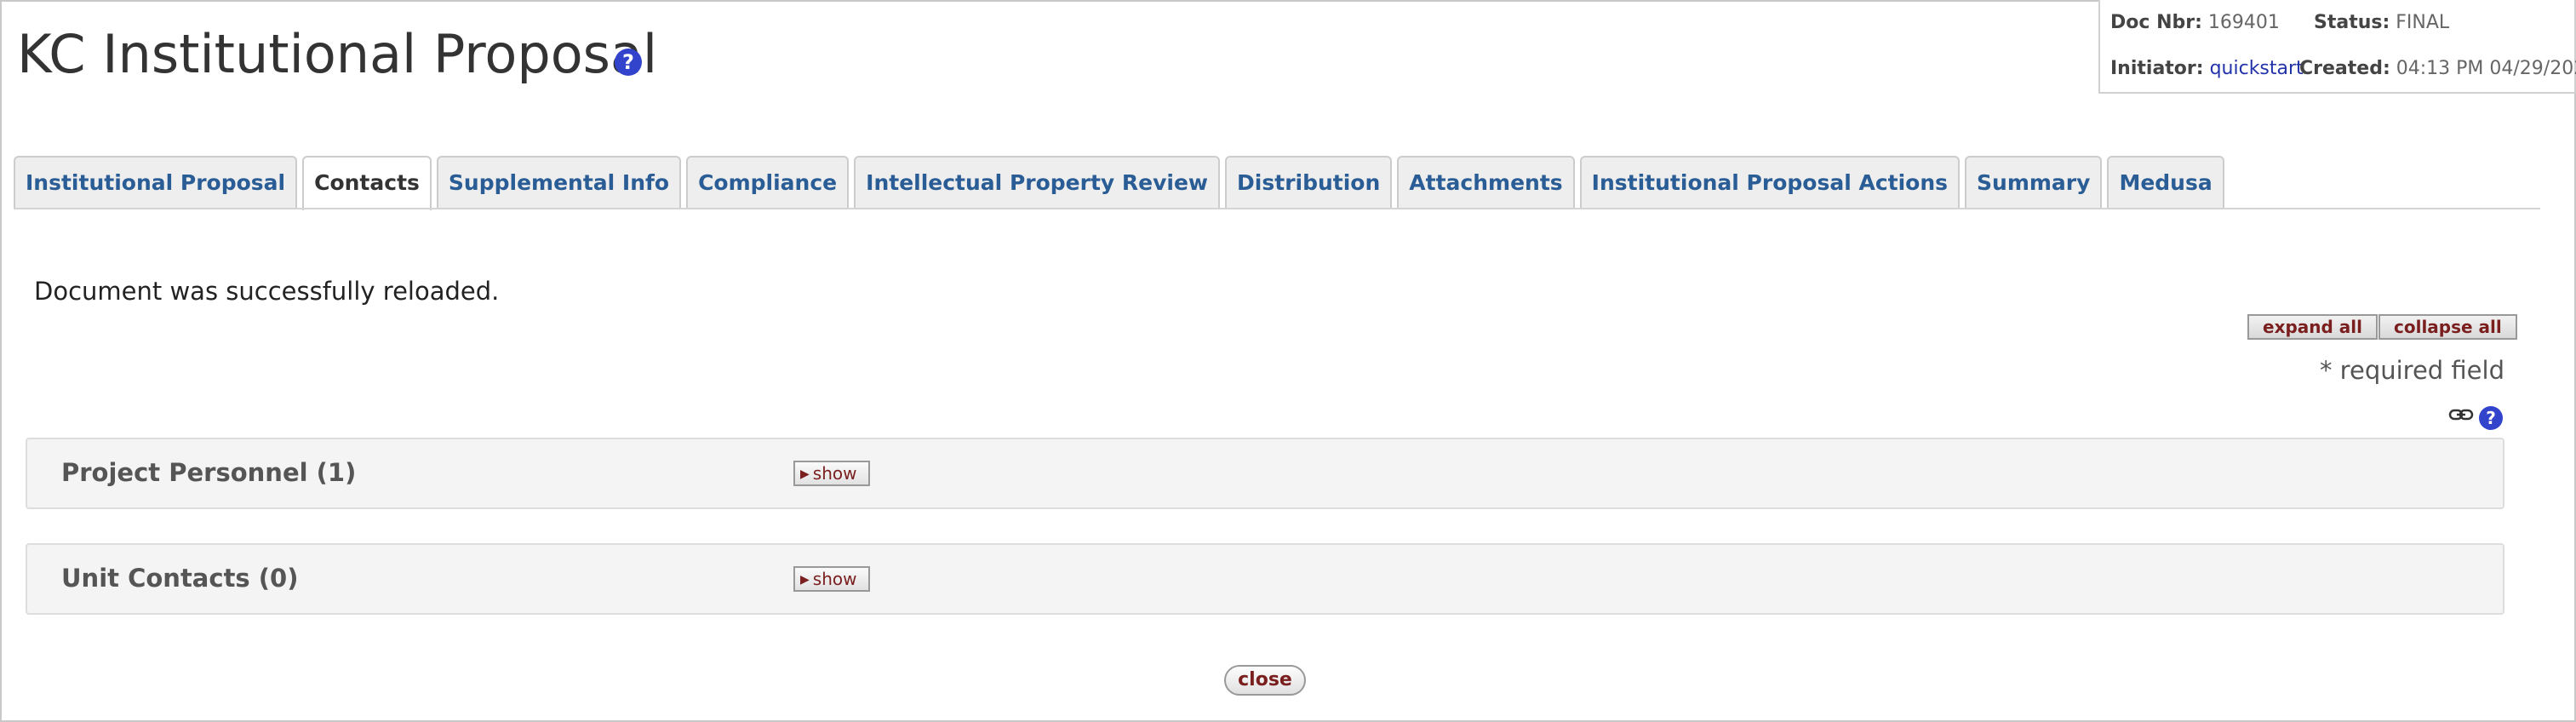 This screenshot has height=722, width=2576. What do you see at coordinates (180, 579) in the screenshot?
I see `panel-title: Unit Contacts (0)` at bounding box center [180, 579].